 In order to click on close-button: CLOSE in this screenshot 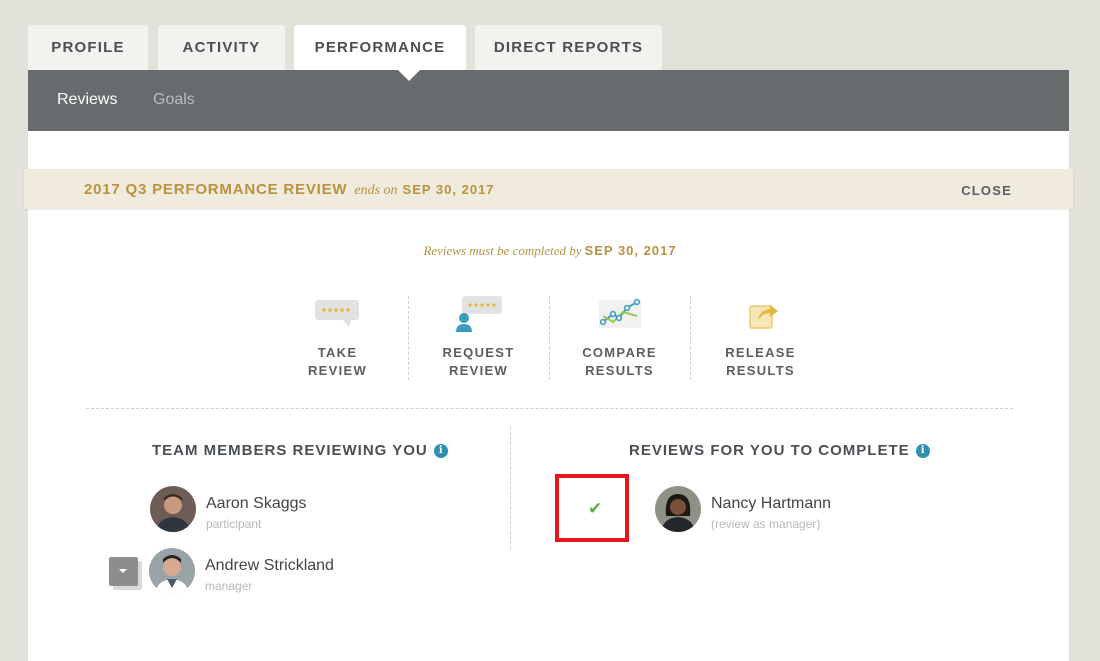, I will do `click(986, 190)`.